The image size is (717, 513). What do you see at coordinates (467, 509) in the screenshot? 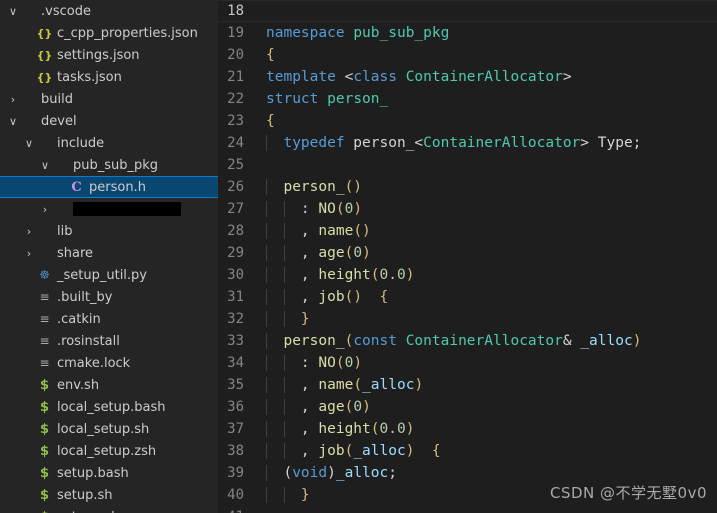
I see `code-line: 41` at bounding box center [467, 509].